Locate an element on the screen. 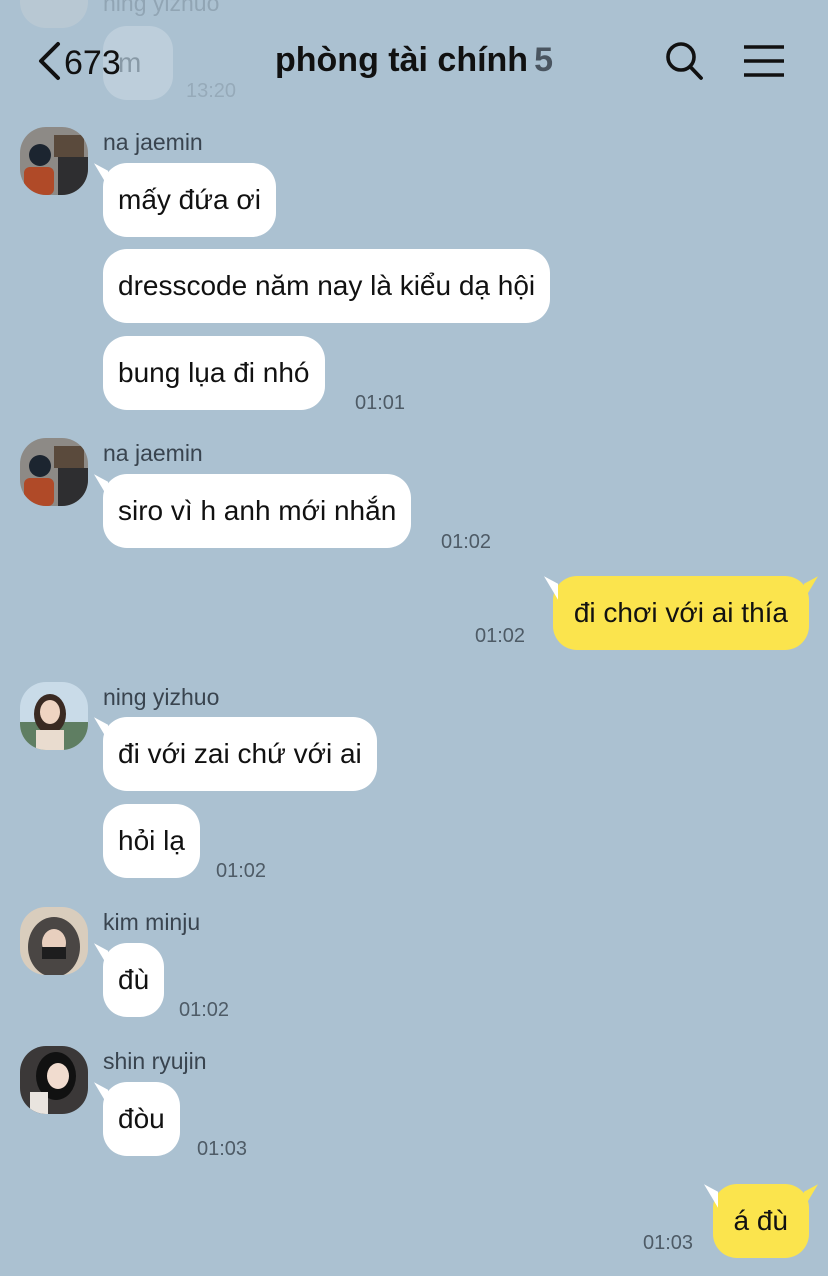  message-bubble: bung lụa đi nhó is located at coordinates (214, 373).